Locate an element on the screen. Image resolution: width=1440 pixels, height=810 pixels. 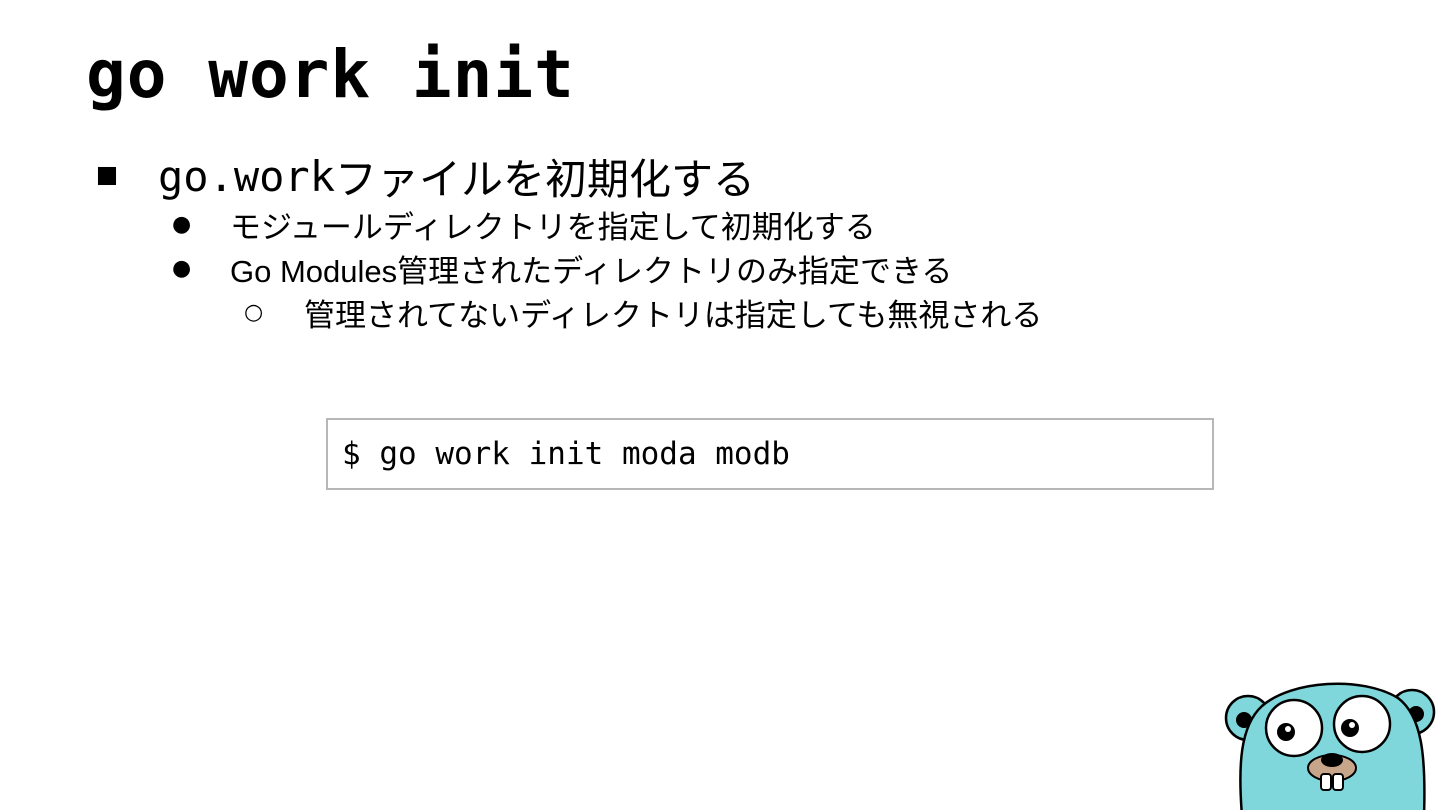
code-command: $ go work init moda modb is located at coordinates (566, 454).